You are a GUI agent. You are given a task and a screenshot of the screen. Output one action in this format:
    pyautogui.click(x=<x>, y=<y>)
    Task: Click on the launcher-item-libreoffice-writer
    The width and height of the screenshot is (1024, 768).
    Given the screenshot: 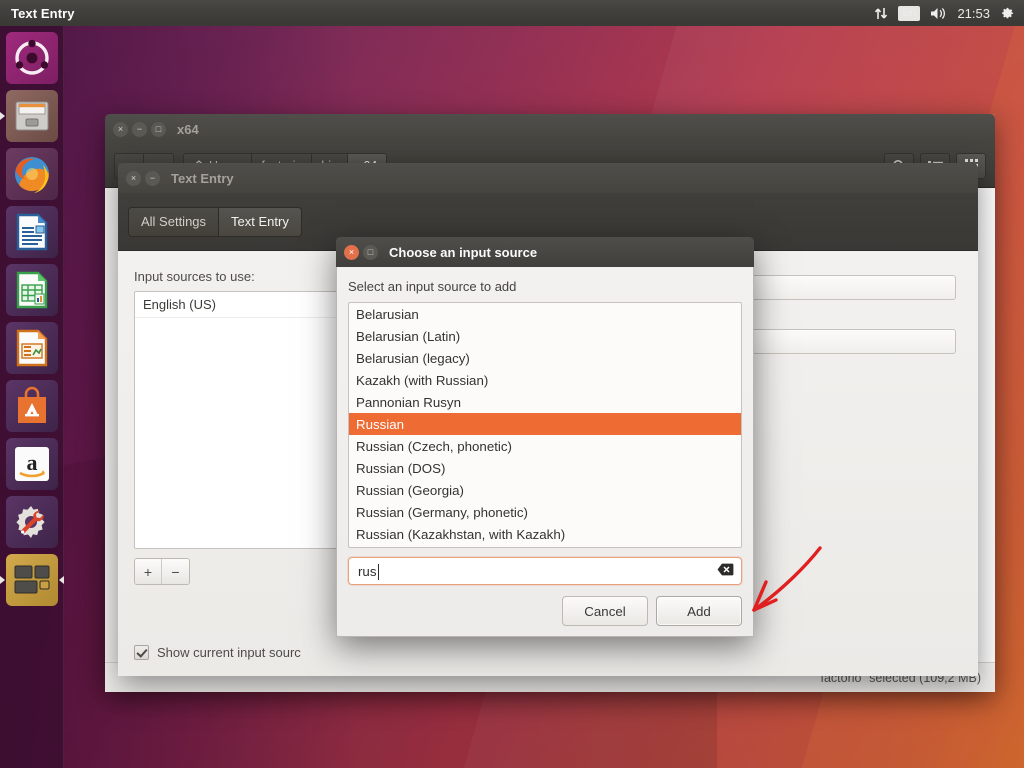 What is the action you would take?
    pyautogui.click(x=31, y=232)
    